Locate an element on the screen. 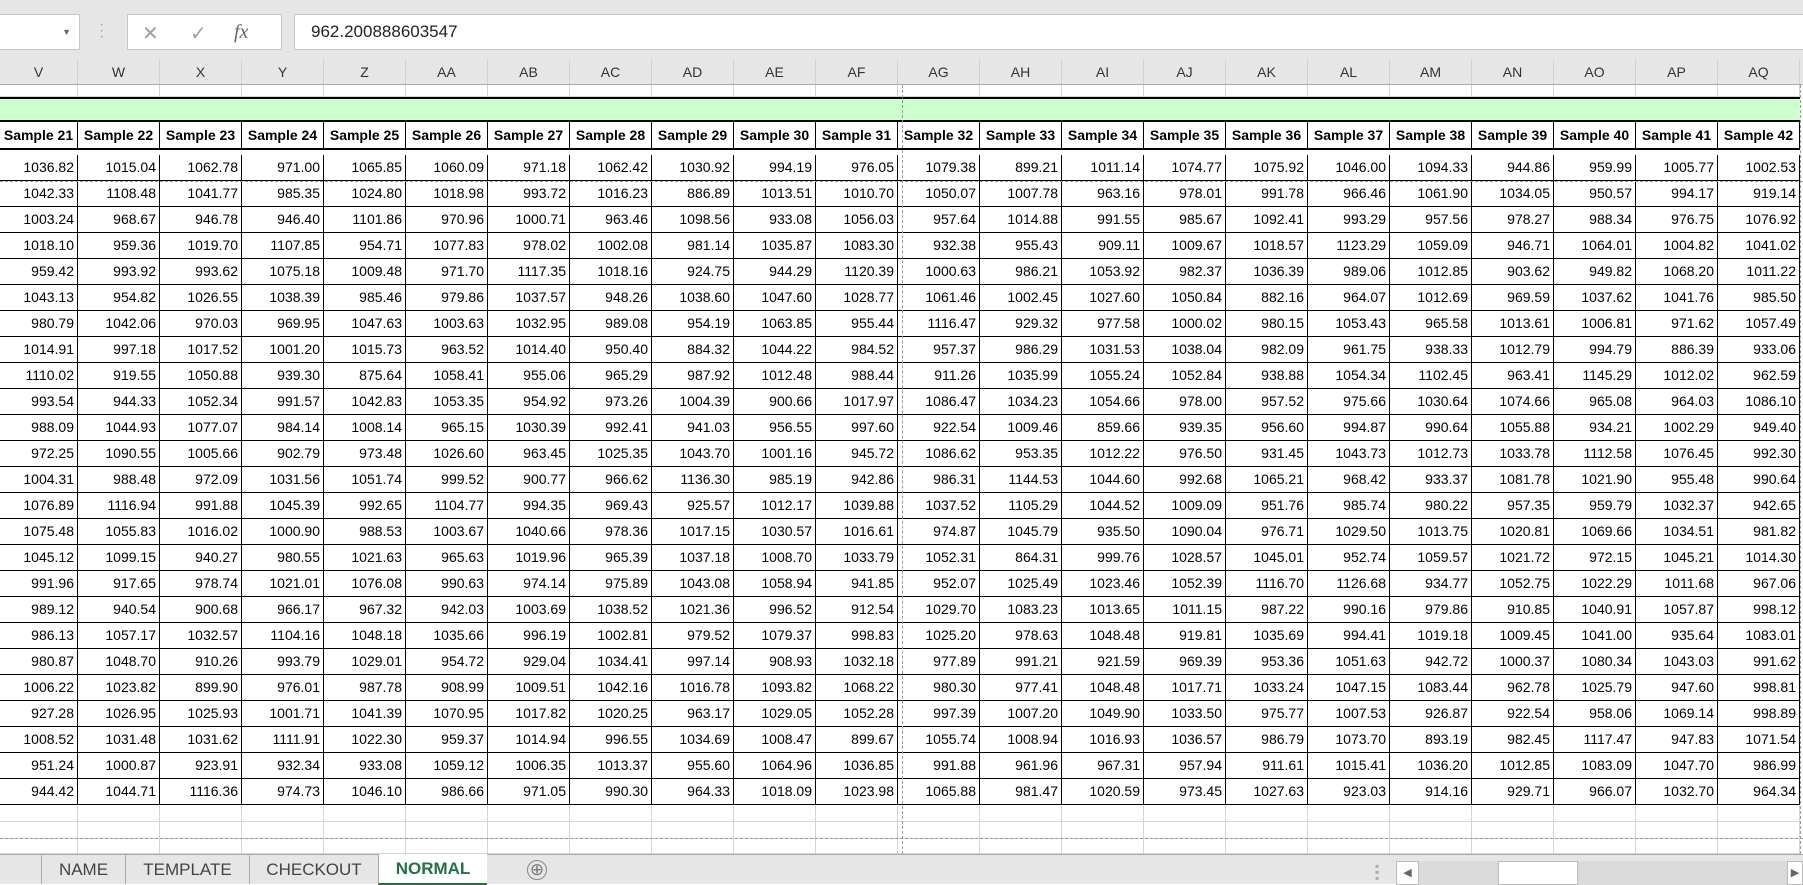 This screenshot has height=885, width=1803. data-cell: 966.62 is located at coordinates (611, 480).